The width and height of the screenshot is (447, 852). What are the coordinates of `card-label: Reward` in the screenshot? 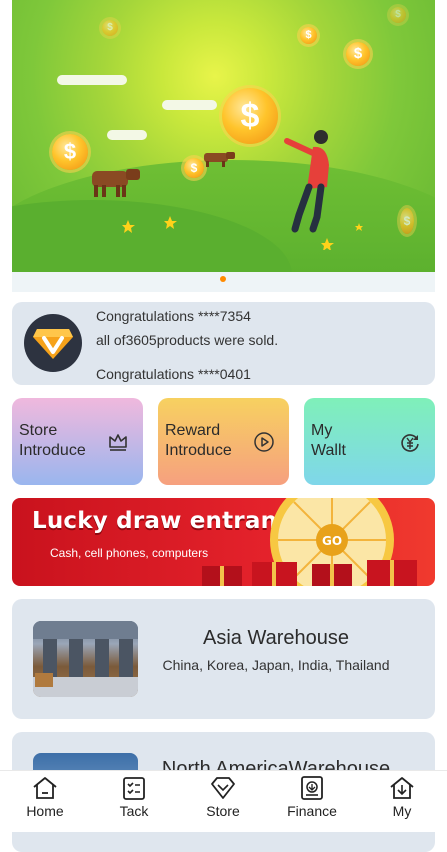 It's located at (193, 430).